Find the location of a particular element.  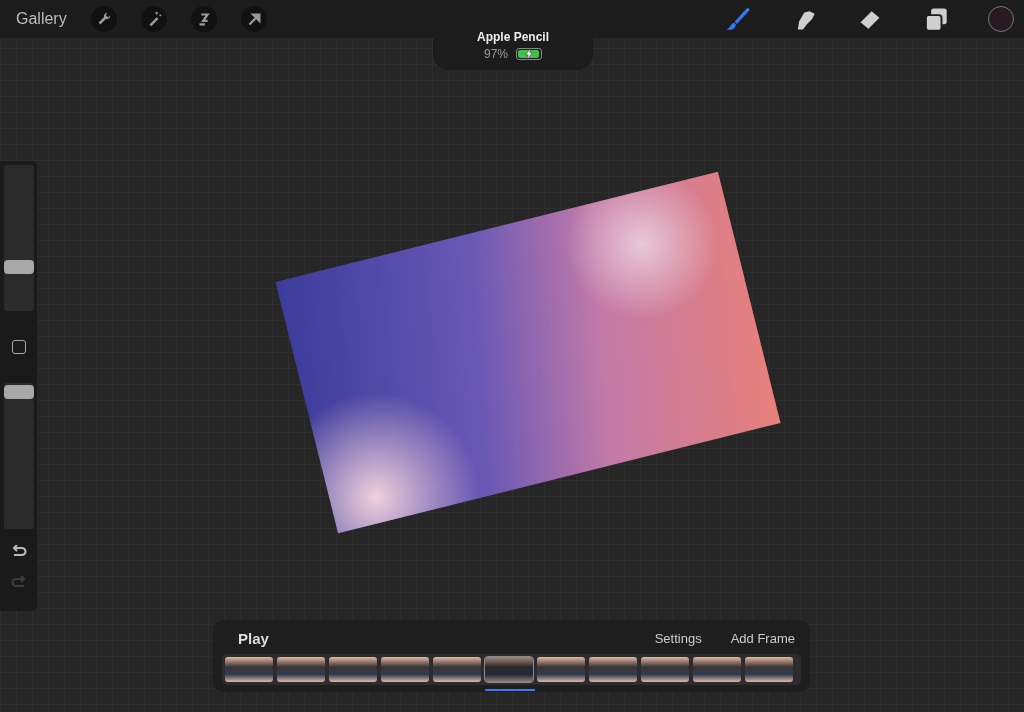

gallery-button: Gallery is located at coordinates (41, 19).